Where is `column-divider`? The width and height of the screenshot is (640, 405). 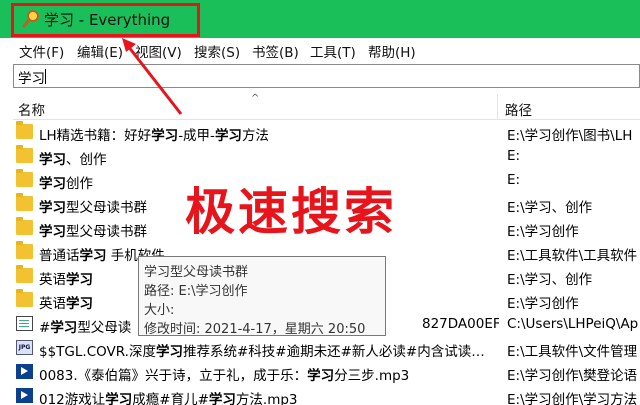
column-divider is located at coordinates (497, 107).